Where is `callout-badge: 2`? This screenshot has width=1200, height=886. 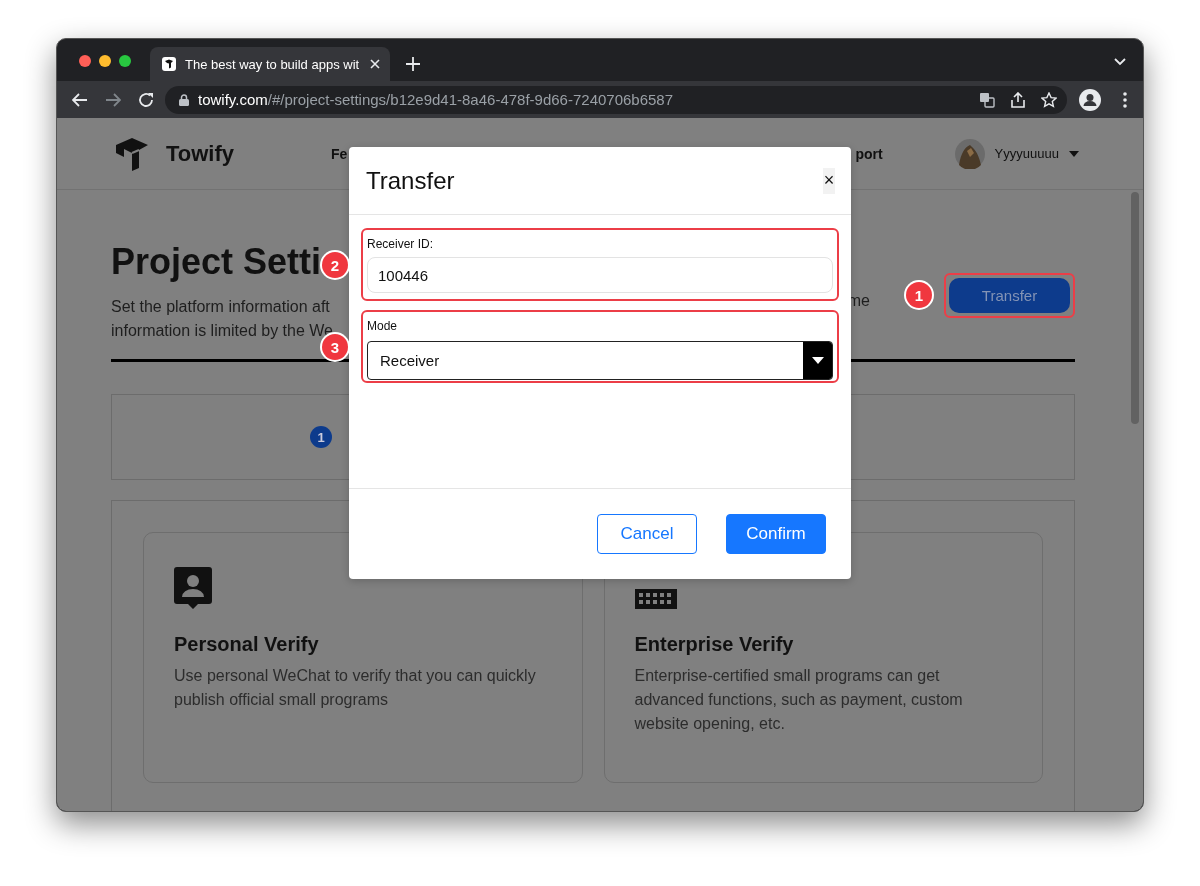 callout-badge: 2 is located at coordinates (335, 265).